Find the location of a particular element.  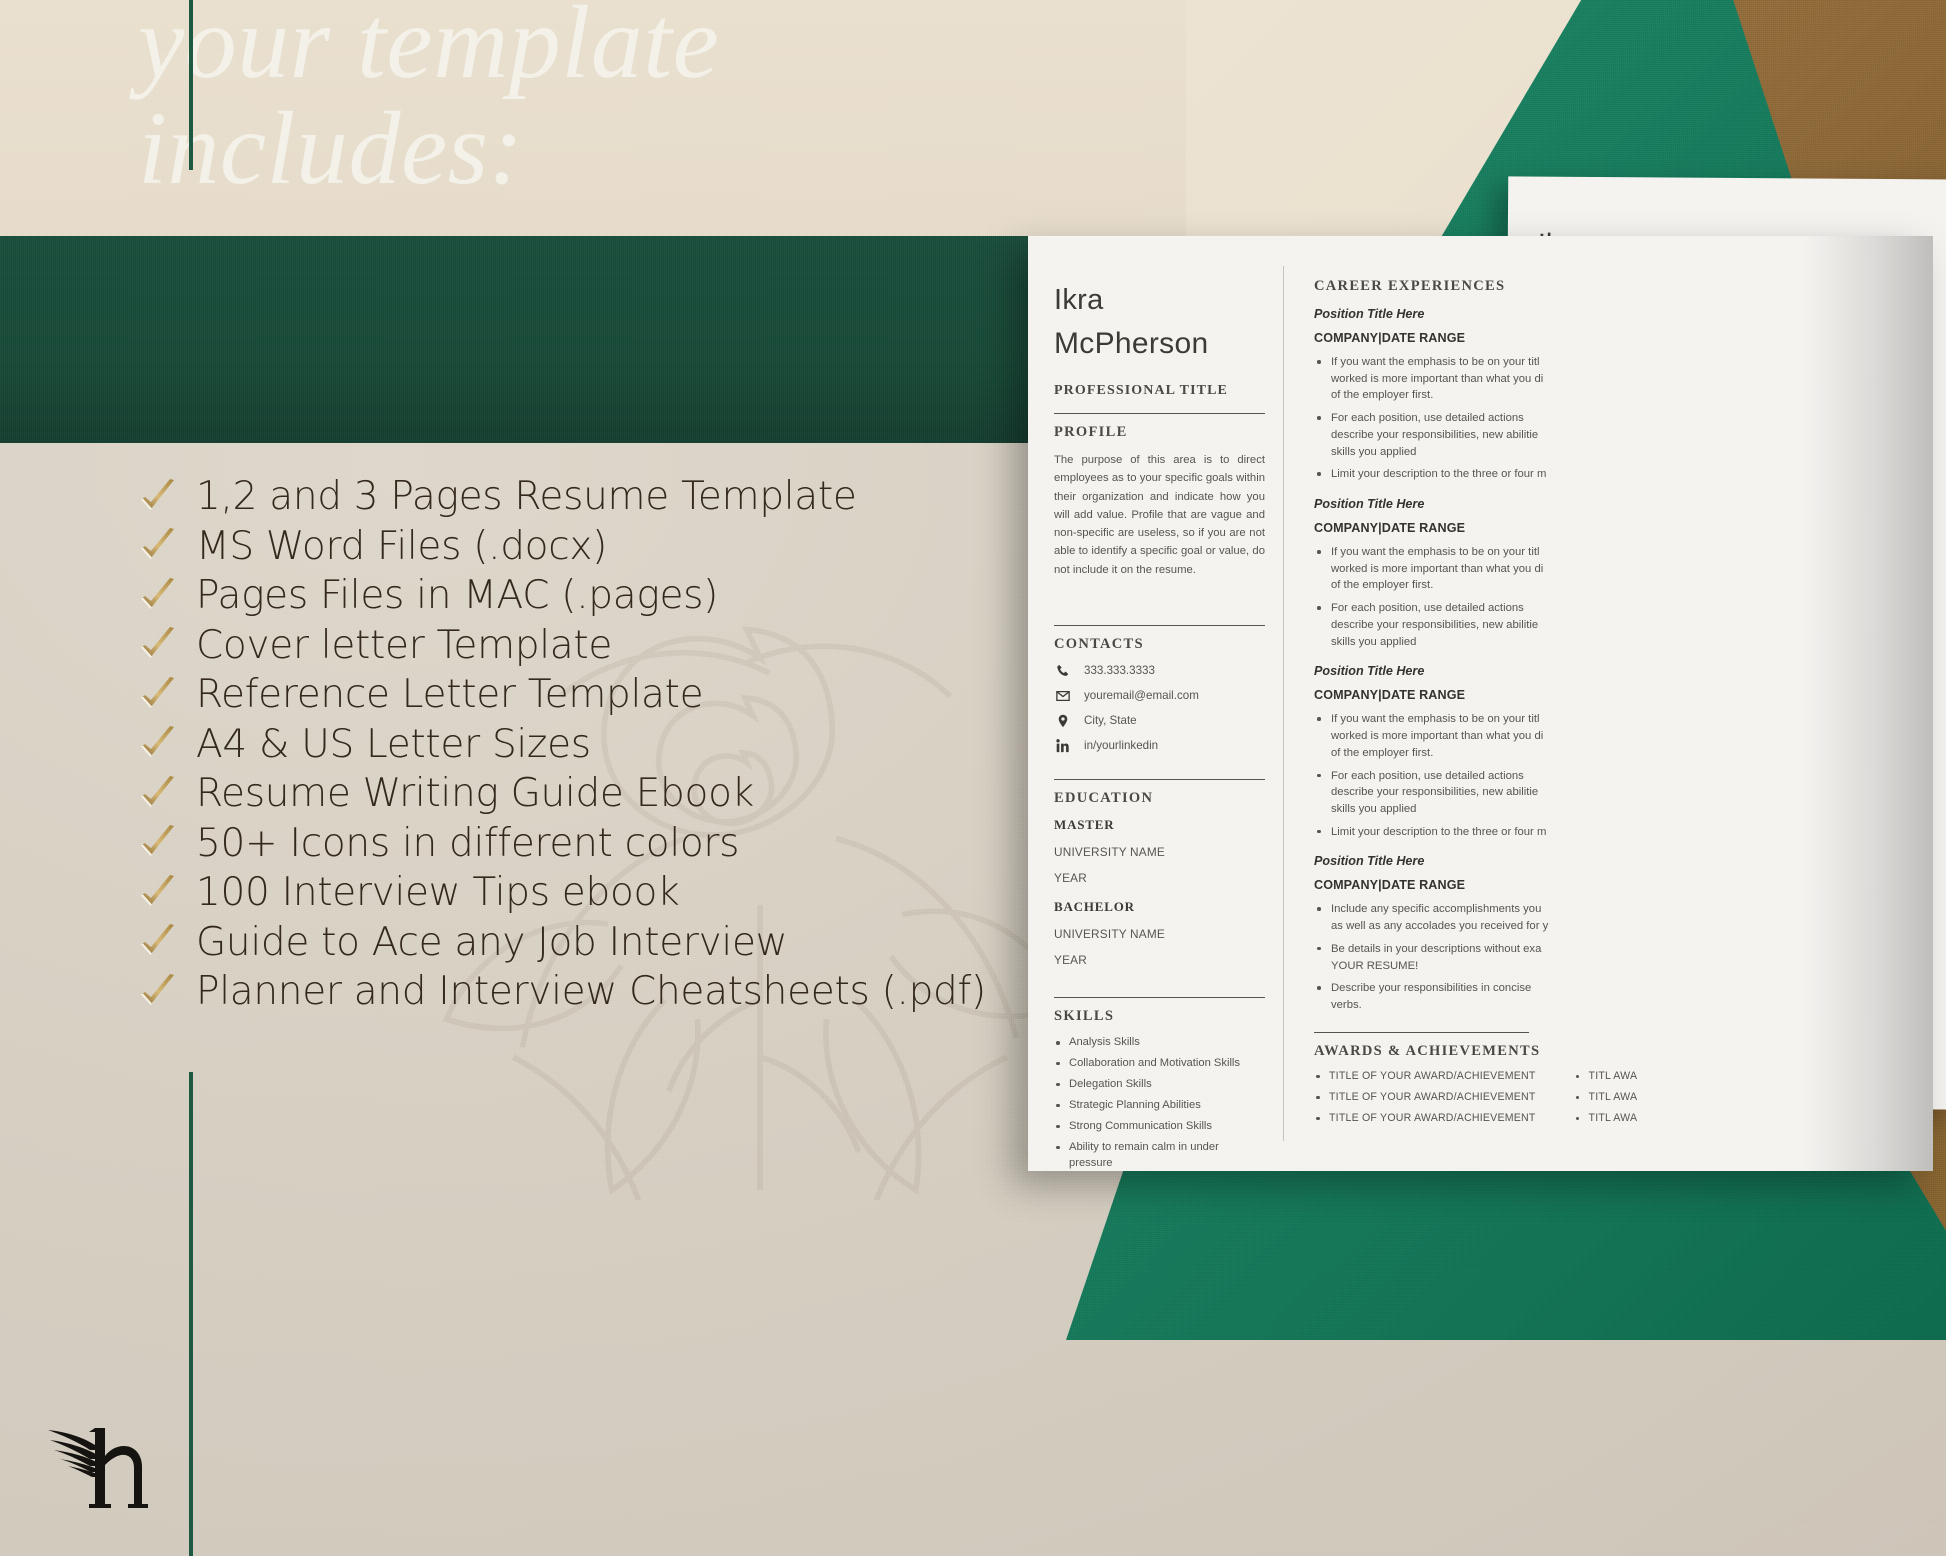

list-item: MS Word Files (.docx) is located at coordinates (588, 547).